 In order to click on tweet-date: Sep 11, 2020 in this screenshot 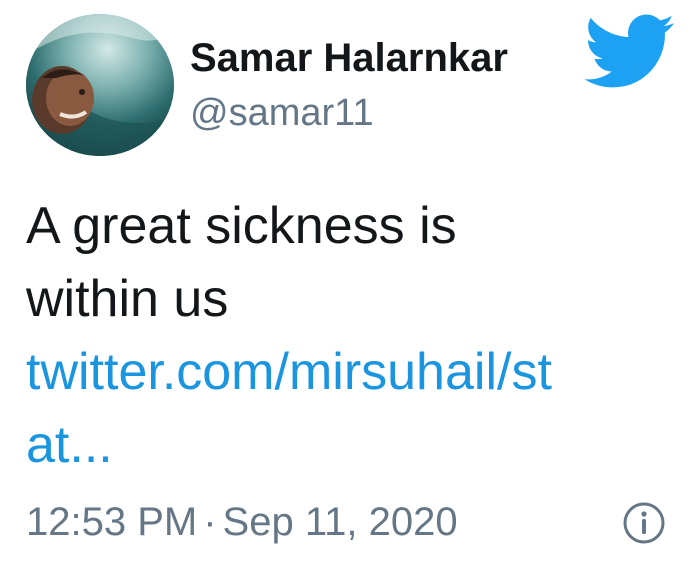, I will do `click(340, 522)`.